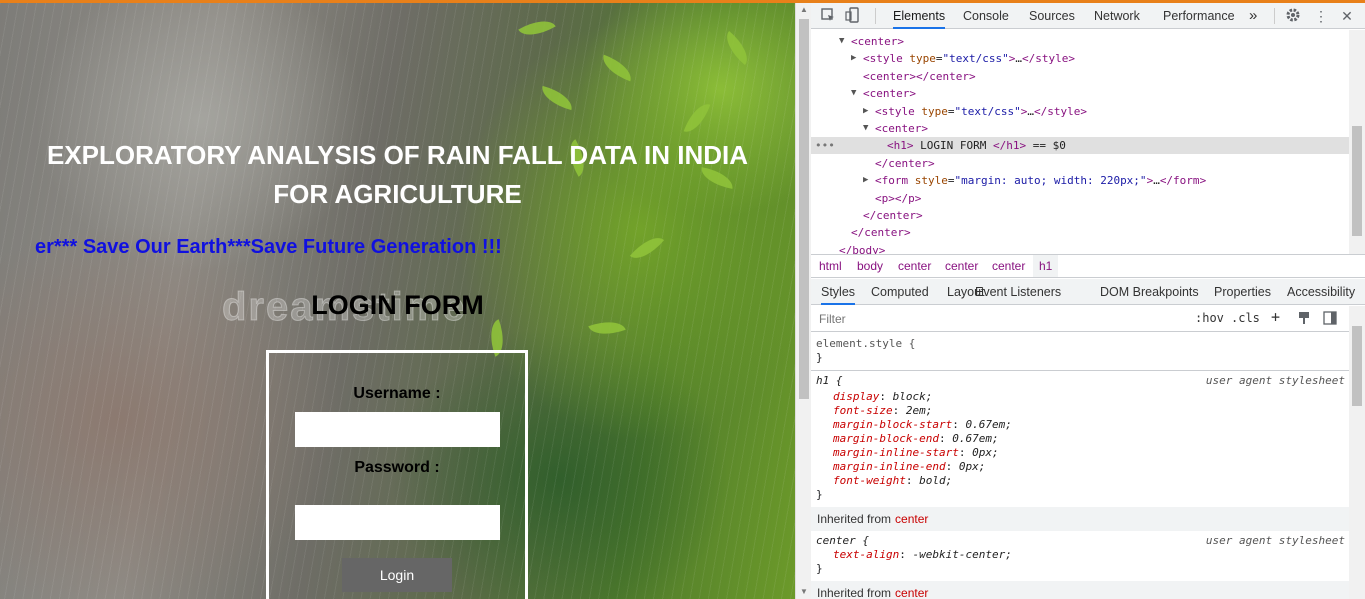 Image resolution: width=1365 pixels, height=599 pixels. I want to click on tab-network: Network, so click(1117, 16).